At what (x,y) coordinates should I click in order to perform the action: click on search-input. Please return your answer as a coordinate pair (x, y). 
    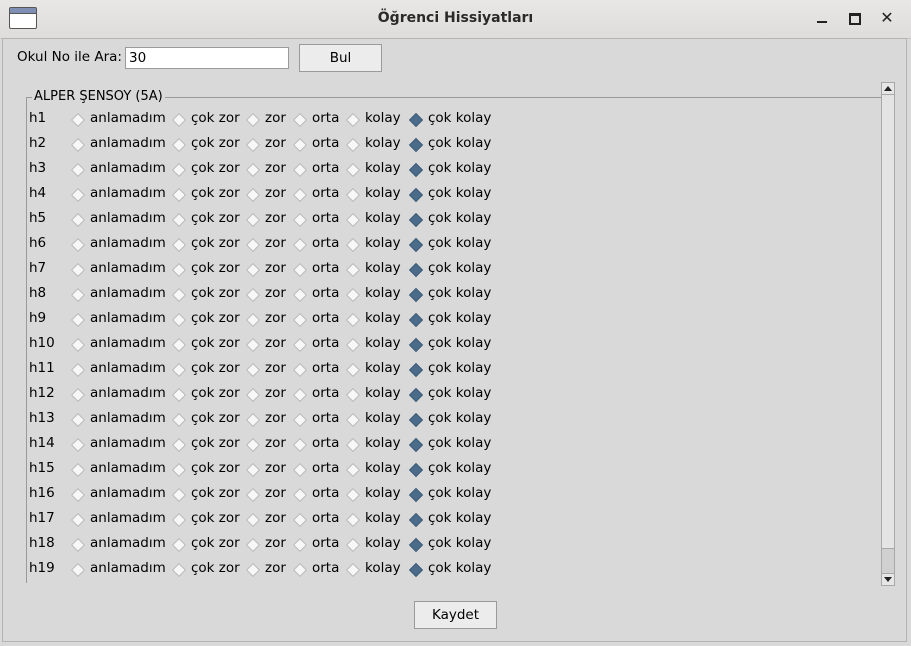
    Looking at the image, I should click on (207, 58).